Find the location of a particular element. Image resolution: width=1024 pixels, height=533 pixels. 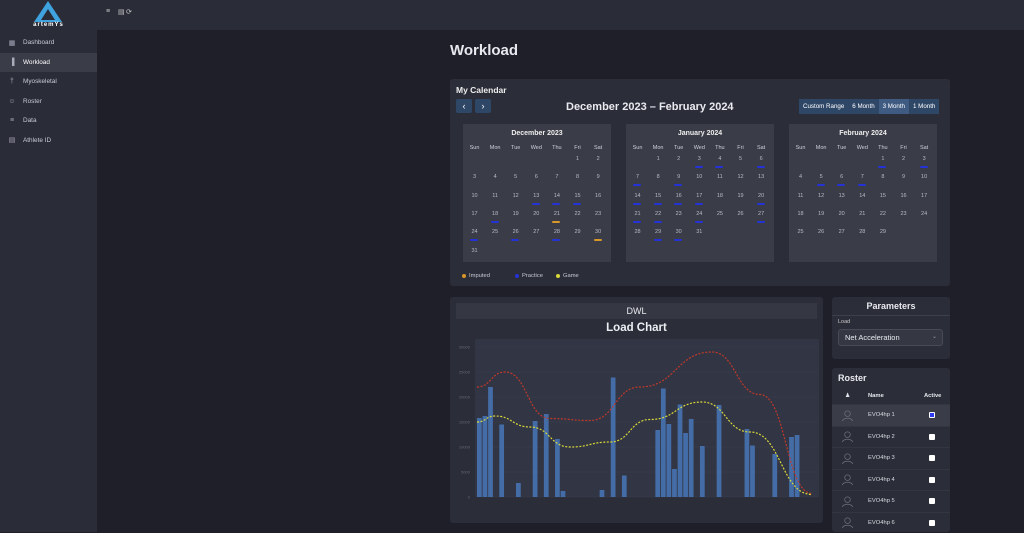

range-button-6-month: 6 Month is located at coordinates (863, 106).